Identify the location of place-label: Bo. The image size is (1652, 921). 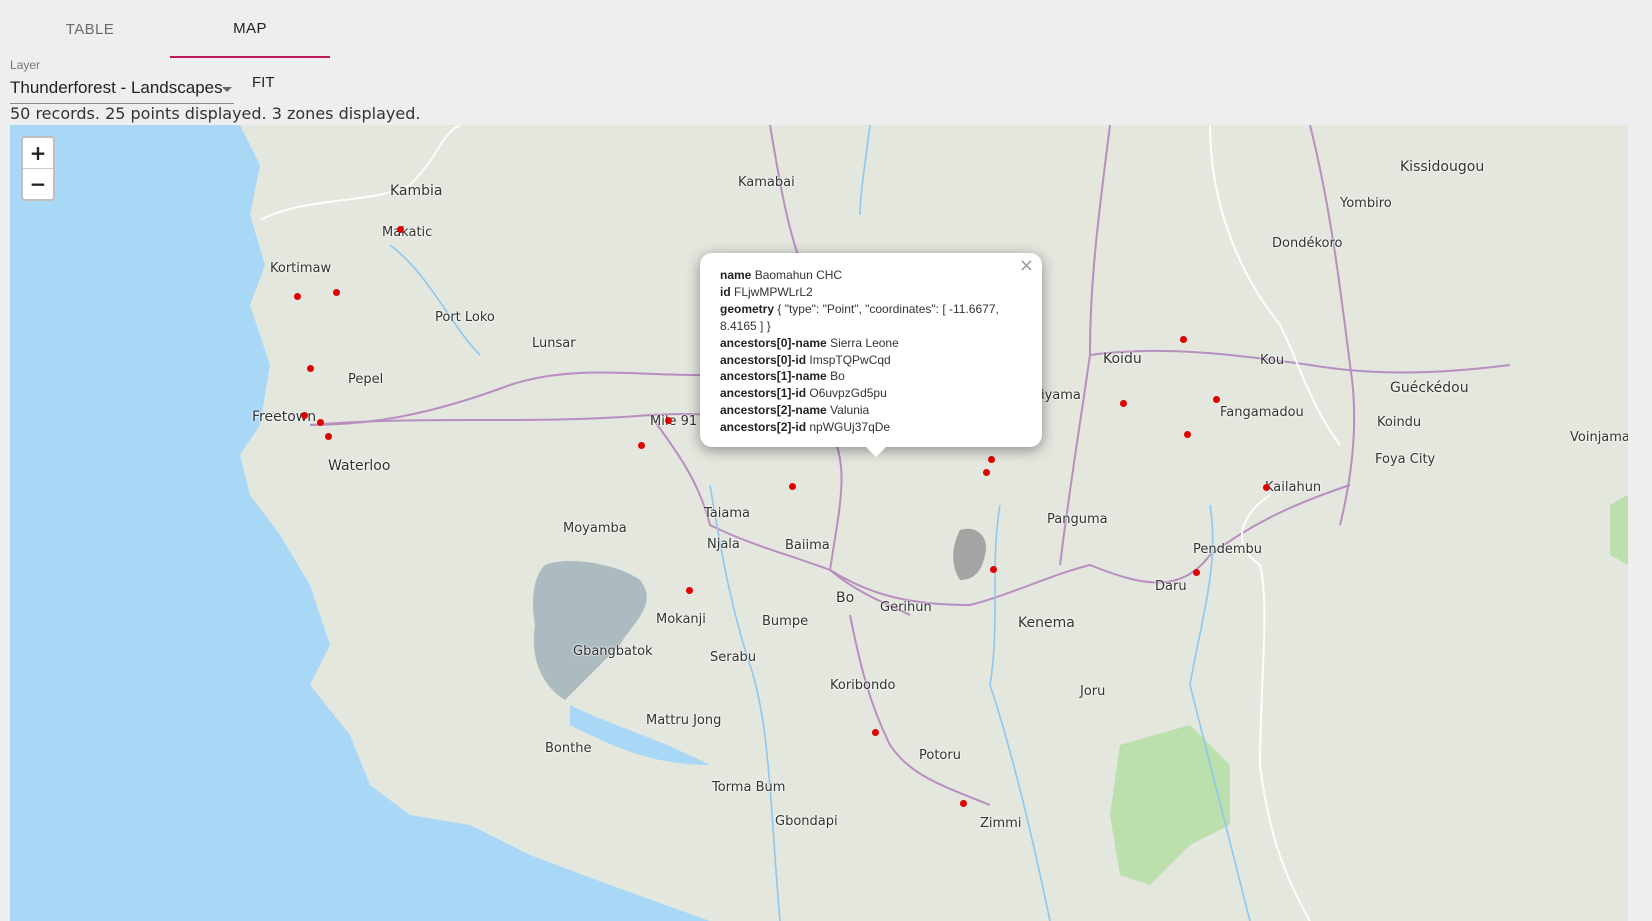
(845, 598).